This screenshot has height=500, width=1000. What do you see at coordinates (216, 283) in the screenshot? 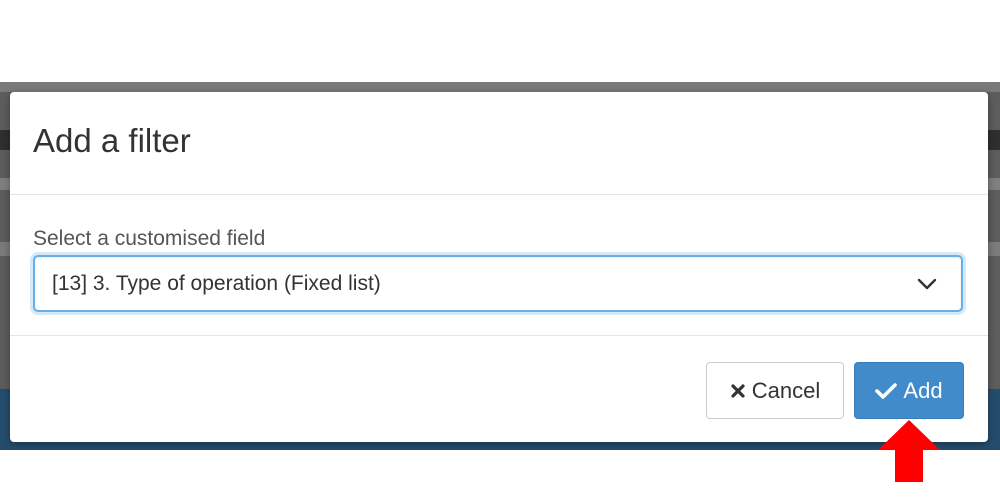
I see `select-value: [13] 3. Type of operation (Fixed list)` at bounding box center [216, 283].